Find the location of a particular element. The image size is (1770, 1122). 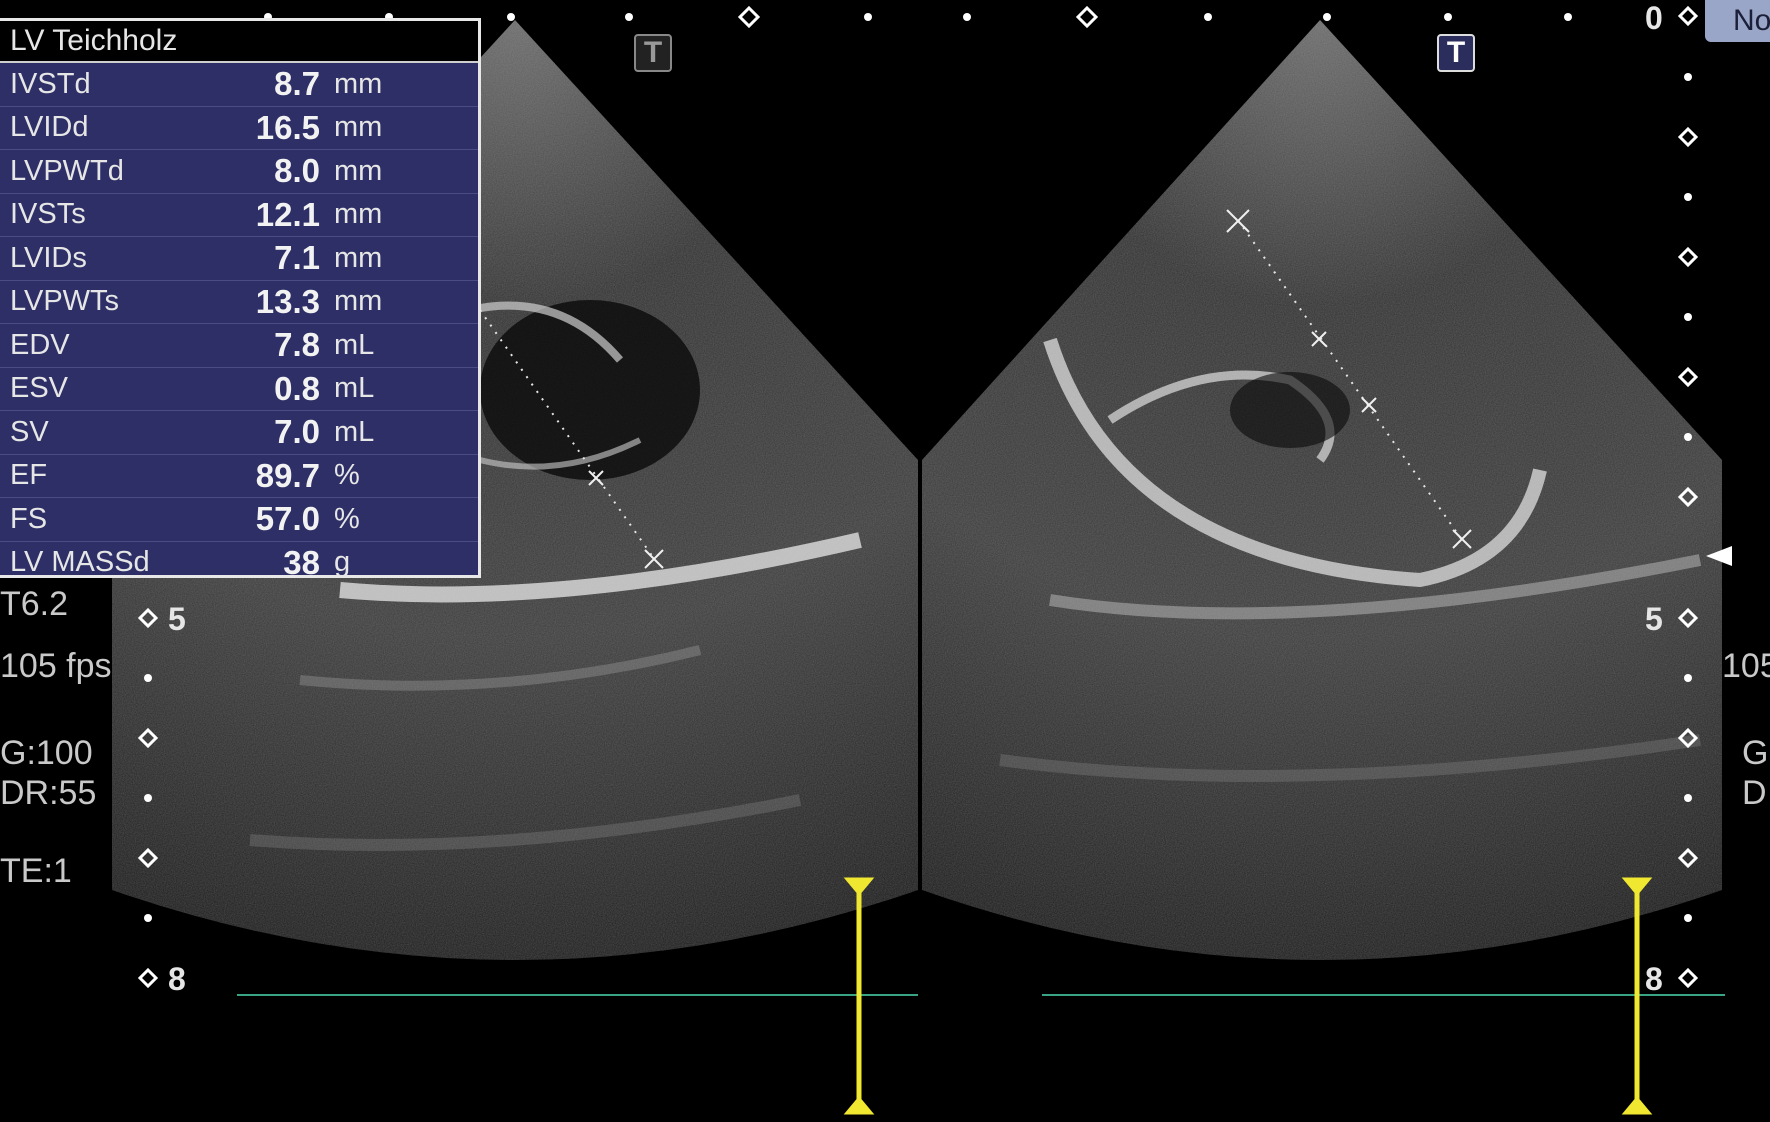

measurement-label: IVSTs is located at coordinates (48, 214).